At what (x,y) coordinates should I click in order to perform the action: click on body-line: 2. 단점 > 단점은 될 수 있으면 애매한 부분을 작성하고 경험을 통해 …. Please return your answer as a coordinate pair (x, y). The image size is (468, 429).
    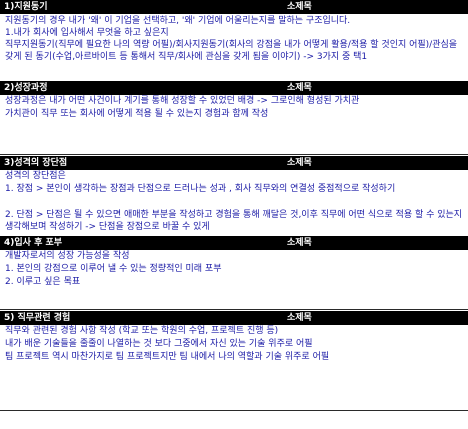
    Looking at the image, I should click on (234, 221).